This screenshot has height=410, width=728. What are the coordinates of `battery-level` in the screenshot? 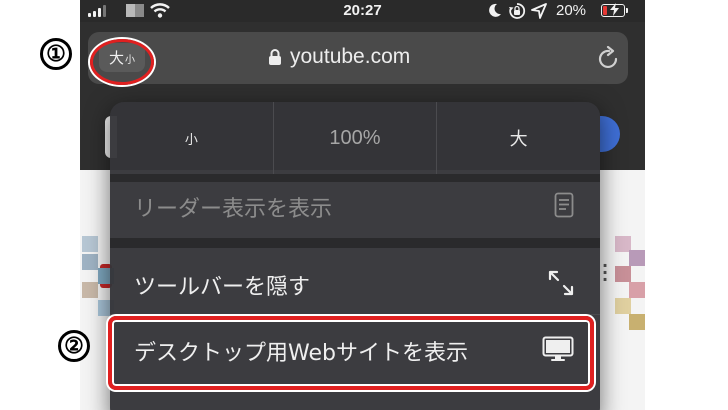 It's located at (605, 10).